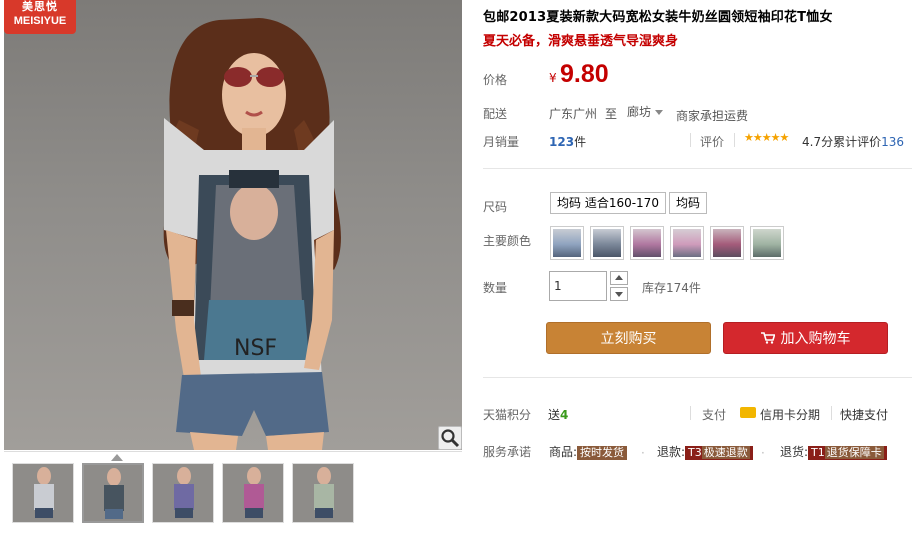  I want to click on brand-name-en: MEISIYUE, so click(40, 21).